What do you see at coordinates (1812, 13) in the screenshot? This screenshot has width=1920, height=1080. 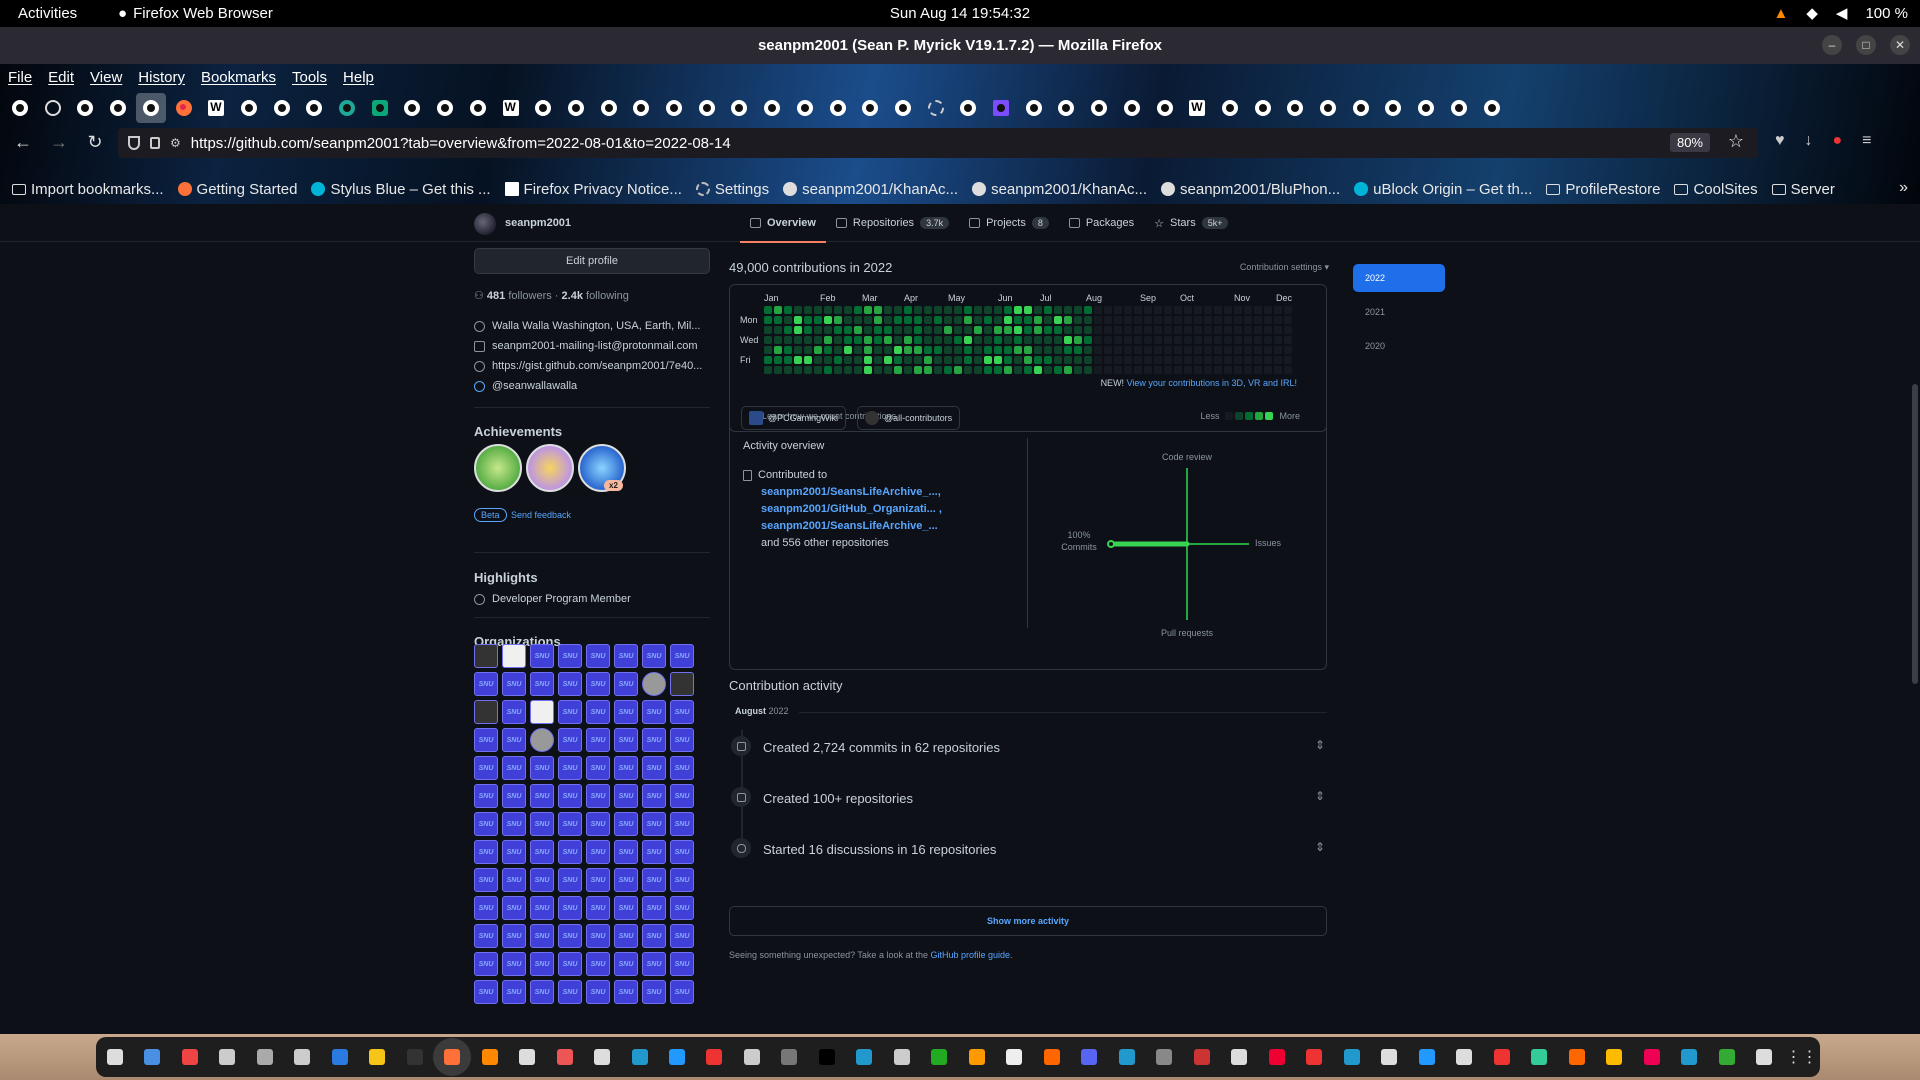 I see `wifi-icon: ◆` at bounding box center [1812, 13].